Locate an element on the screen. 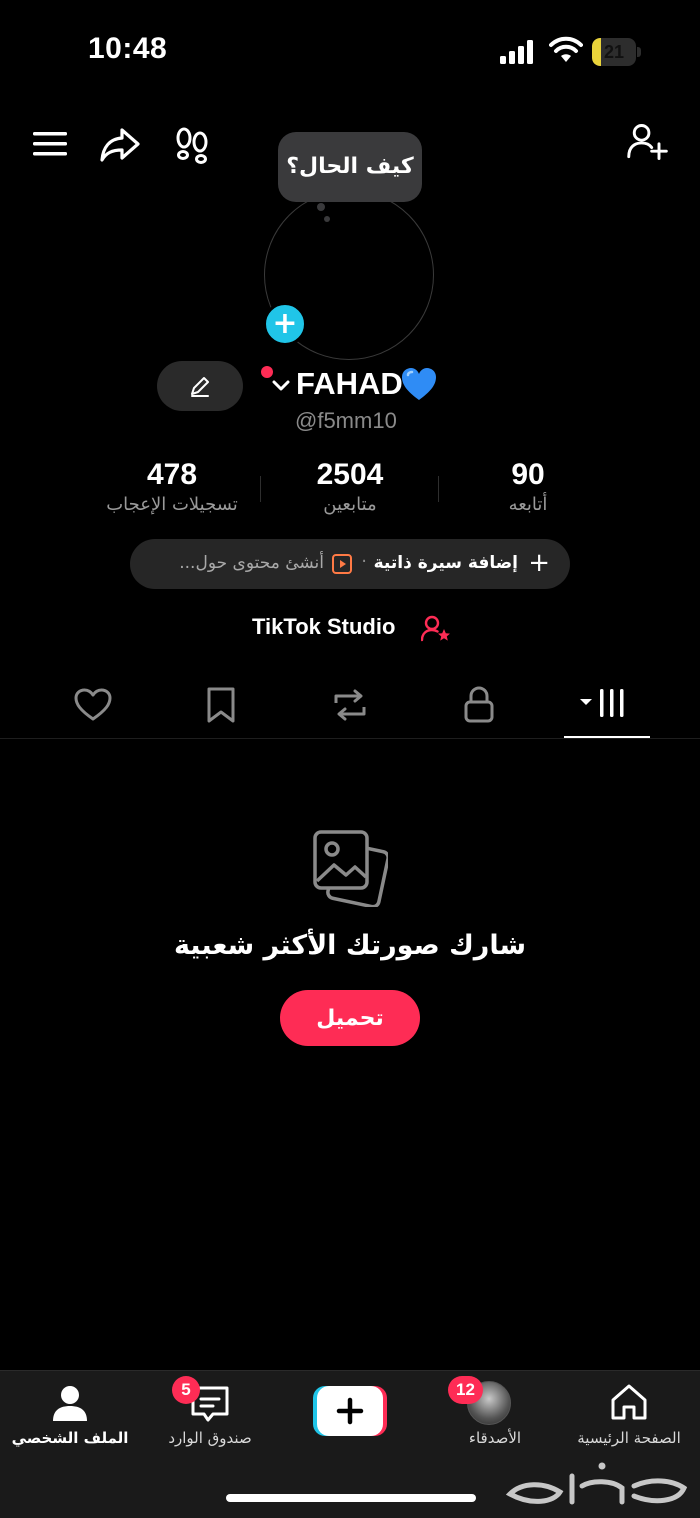  likes-label: تسجيلات الإعجاب is located at coordinates (172, 504).